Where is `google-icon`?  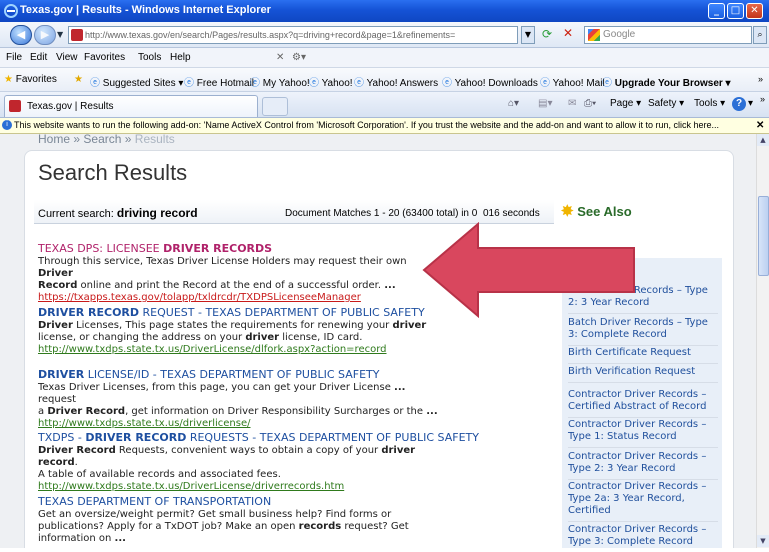 google-icon is located at coordinates (594, 35).